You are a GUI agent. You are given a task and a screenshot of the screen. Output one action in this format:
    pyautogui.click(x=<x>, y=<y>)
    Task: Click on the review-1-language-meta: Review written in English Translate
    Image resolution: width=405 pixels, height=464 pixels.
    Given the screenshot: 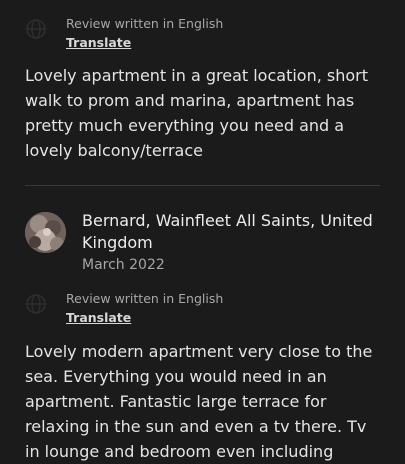 What is the action you would take?
    pyautogui.click(x=205, y=34)
    